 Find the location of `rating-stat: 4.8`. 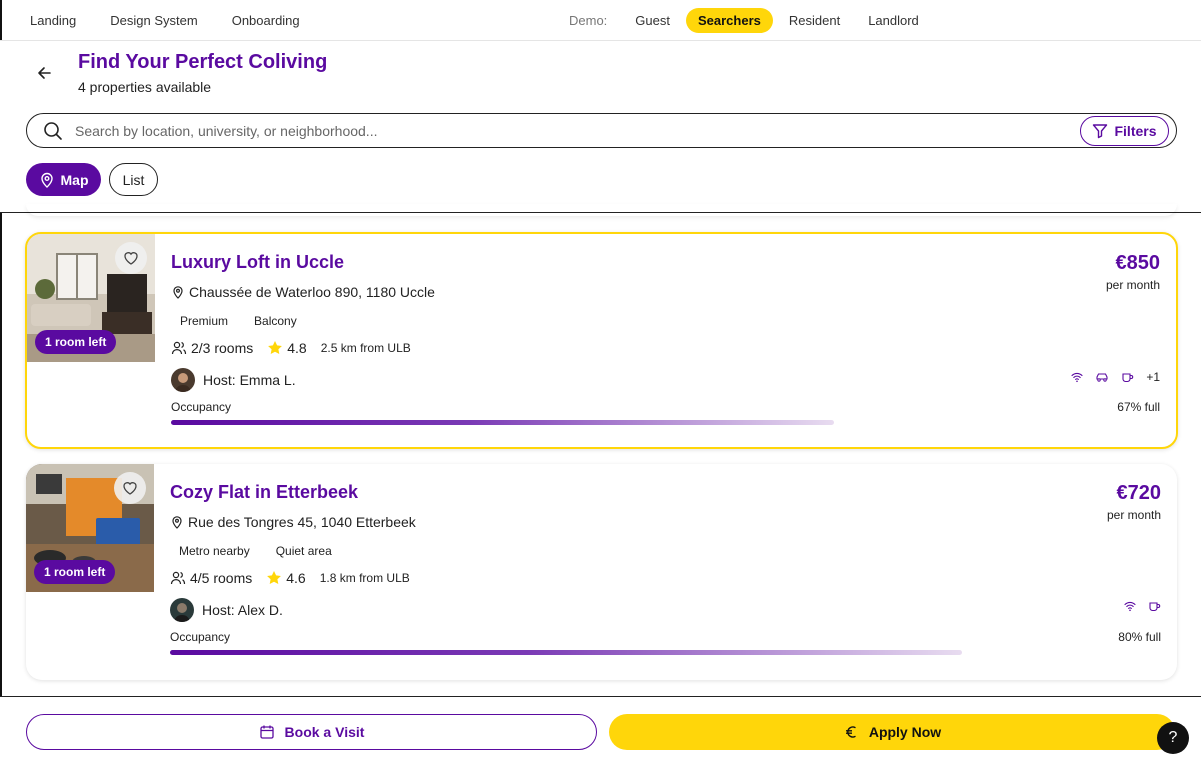

rating-stat: 4.8 is located at coordinates (287, 348).